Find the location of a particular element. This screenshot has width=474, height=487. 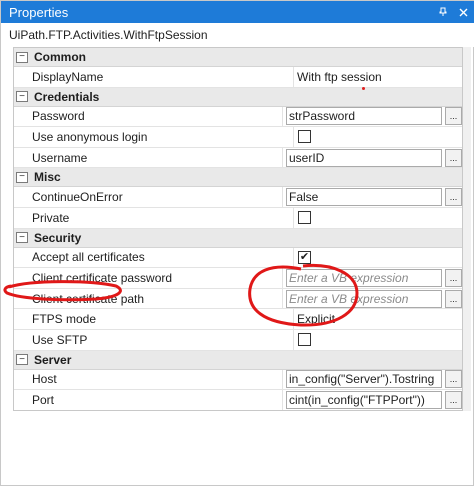

category-label: Misc is located at coordinates (47, 177).